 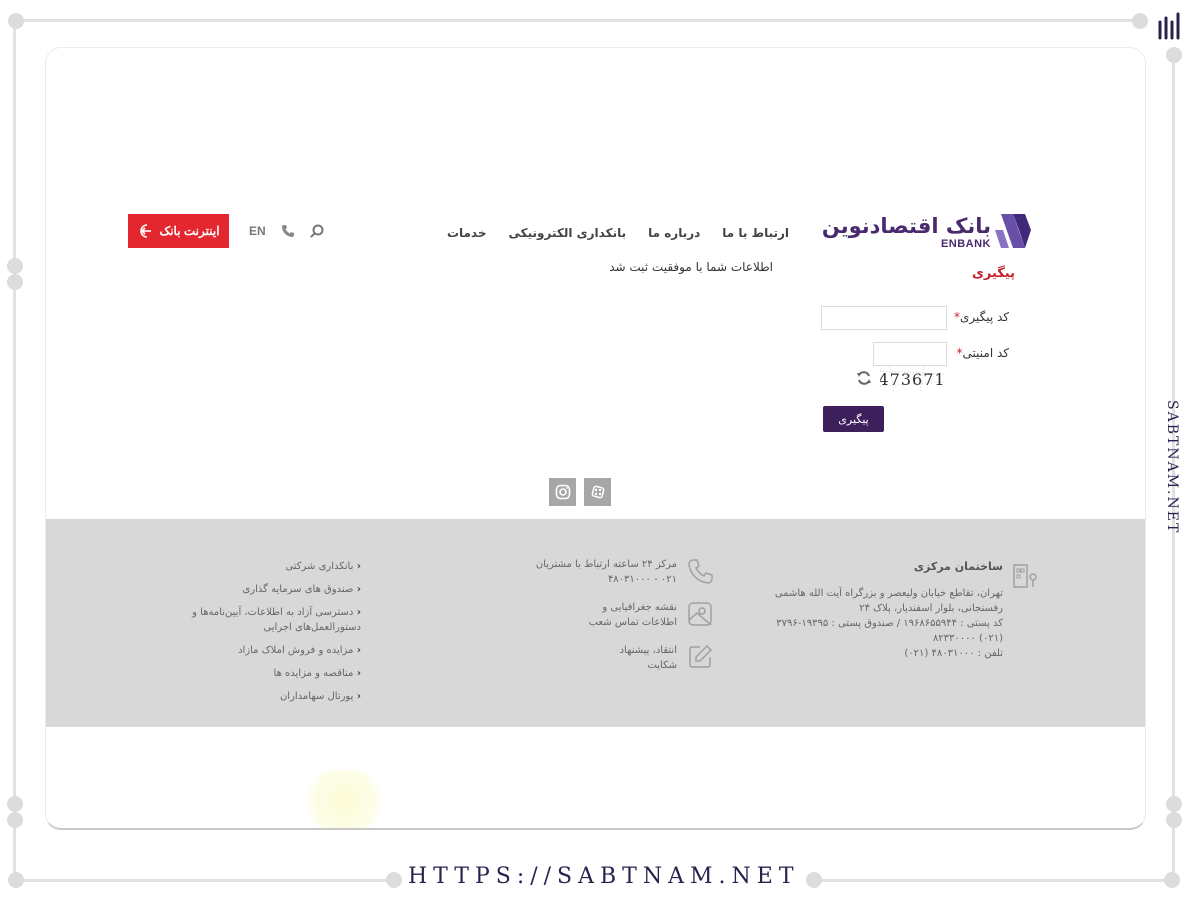 I want to click on footer-link-property-auction: مزایده و فروش املاک مازاد, so click(x=256, y=650).